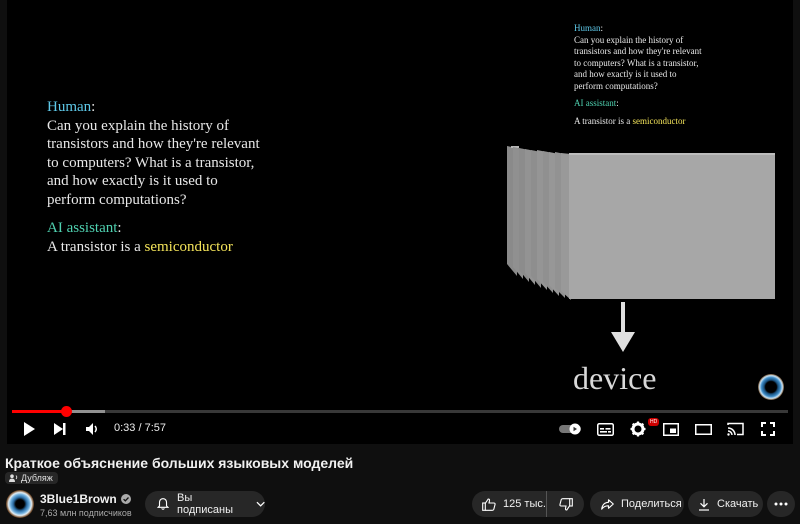  What do you see at coordinates (636, 62) in the screenshot?
I see `human-question-line-small: to computers? What is a transistor,` at bounding box center [636, 62].